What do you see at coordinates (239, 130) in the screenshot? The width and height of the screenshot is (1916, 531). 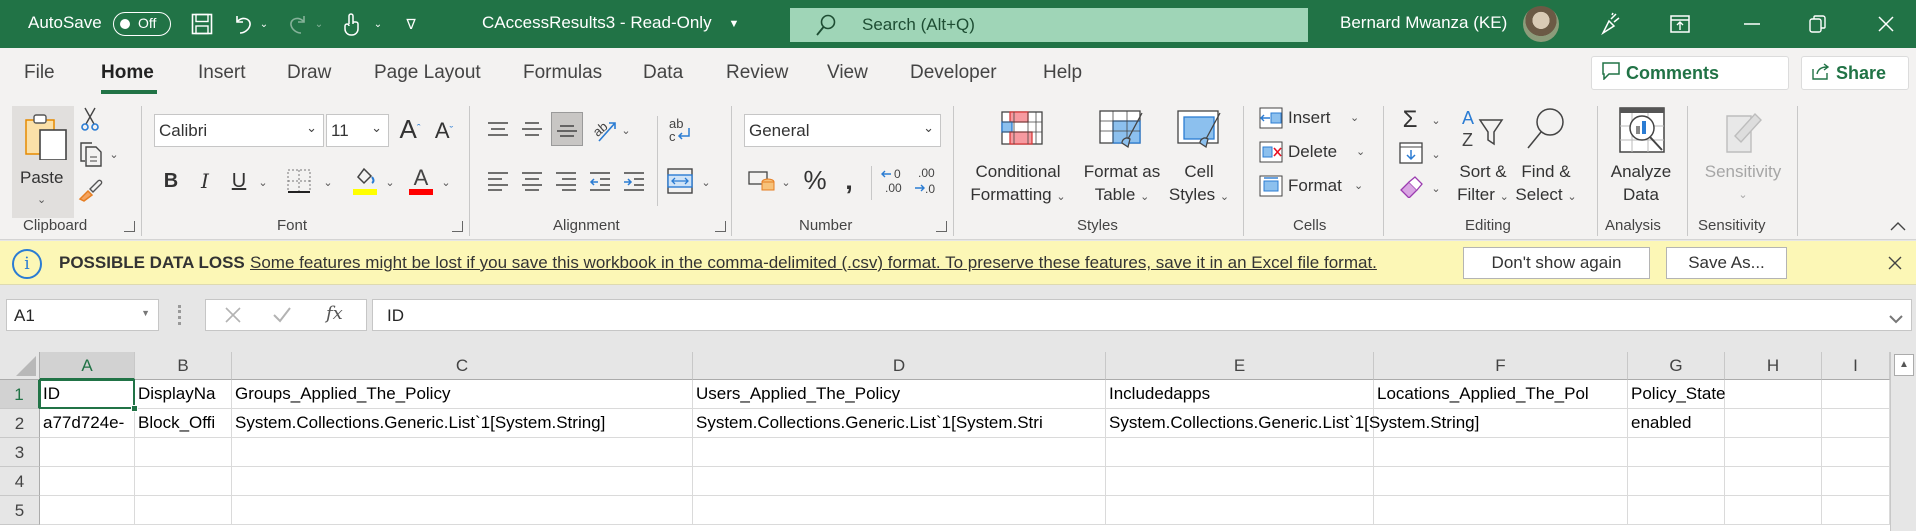 I see `font-name-select: Calibri ⌄` at bounding box center [239, 130].